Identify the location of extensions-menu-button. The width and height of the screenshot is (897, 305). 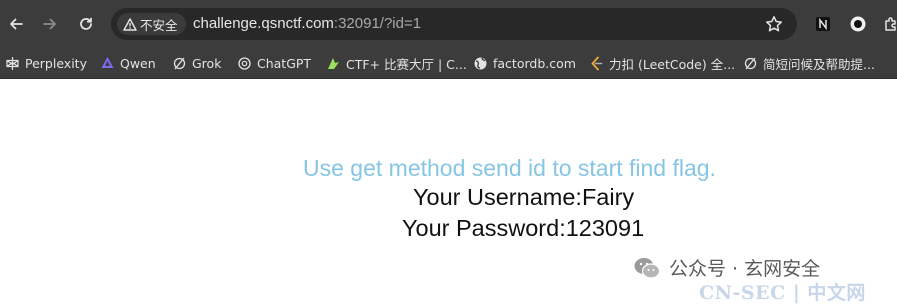
(888, 24).